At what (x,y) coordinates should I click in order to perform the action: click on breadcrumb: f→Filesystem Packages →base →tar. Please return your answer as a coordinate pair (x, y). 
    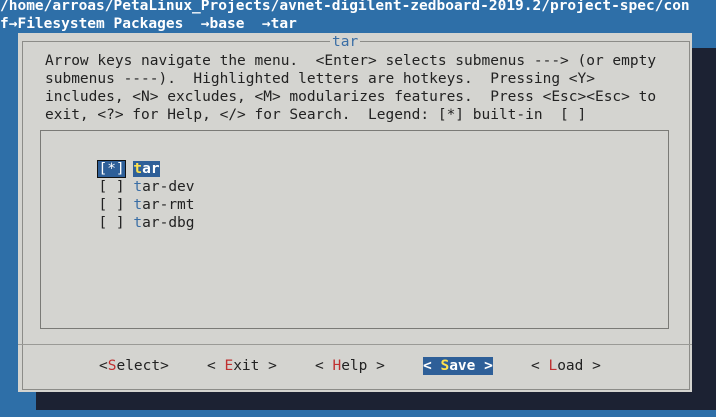
    Looking at the image, I should click on (148, 24).